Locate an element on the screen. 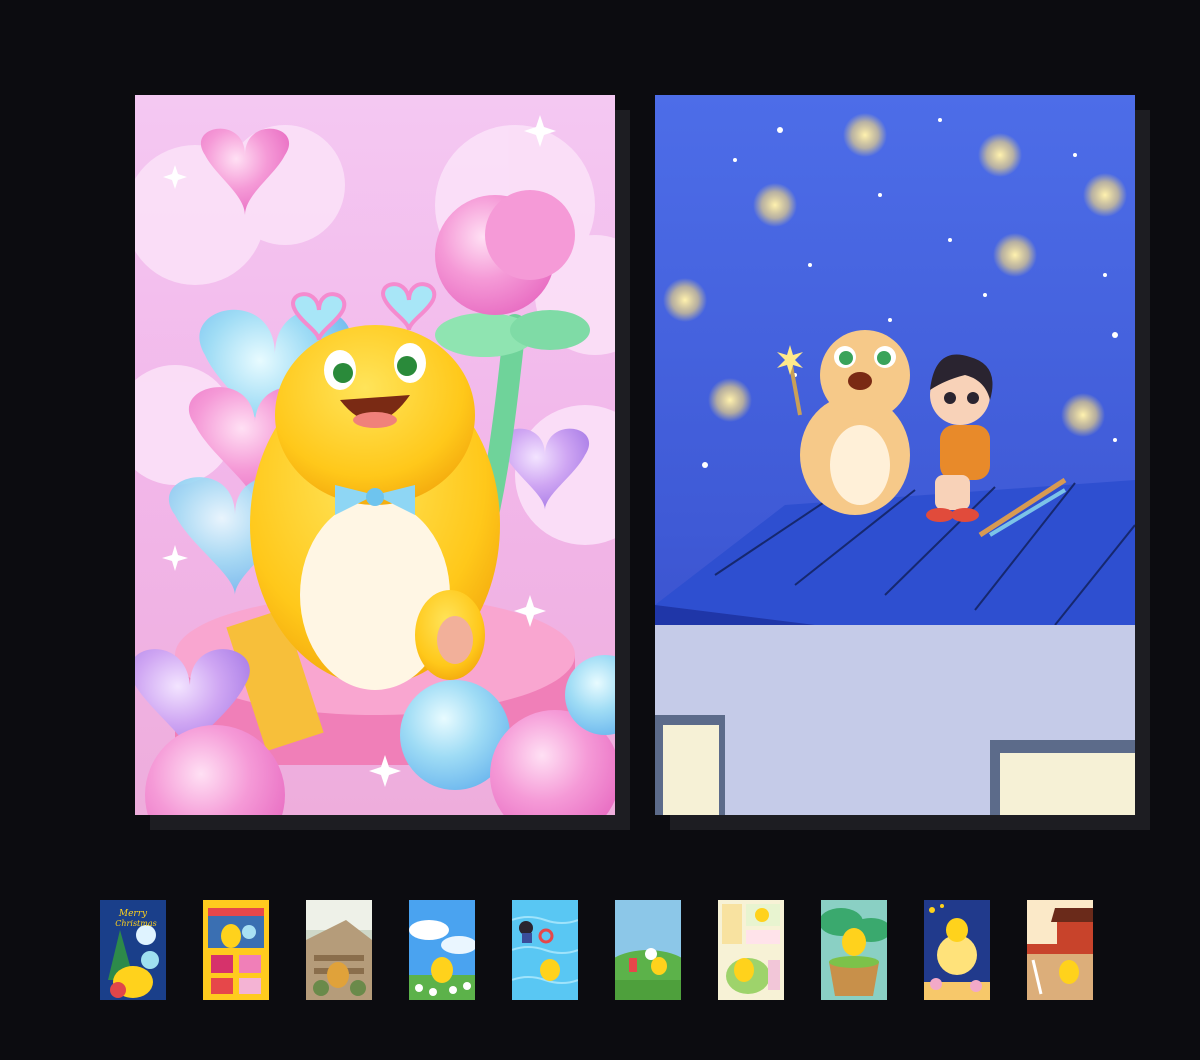 This screenshot has height=1060, width=1200. thumb-merry-christmas: Merry Christmas is located at coordinates (133, 950).